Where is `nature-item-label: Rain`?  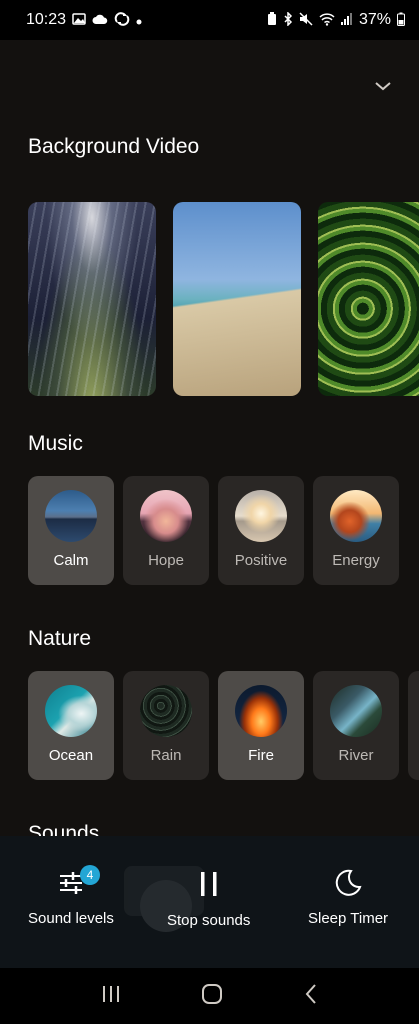 nature-item-label: Rain is located at coordinates (166, 755).